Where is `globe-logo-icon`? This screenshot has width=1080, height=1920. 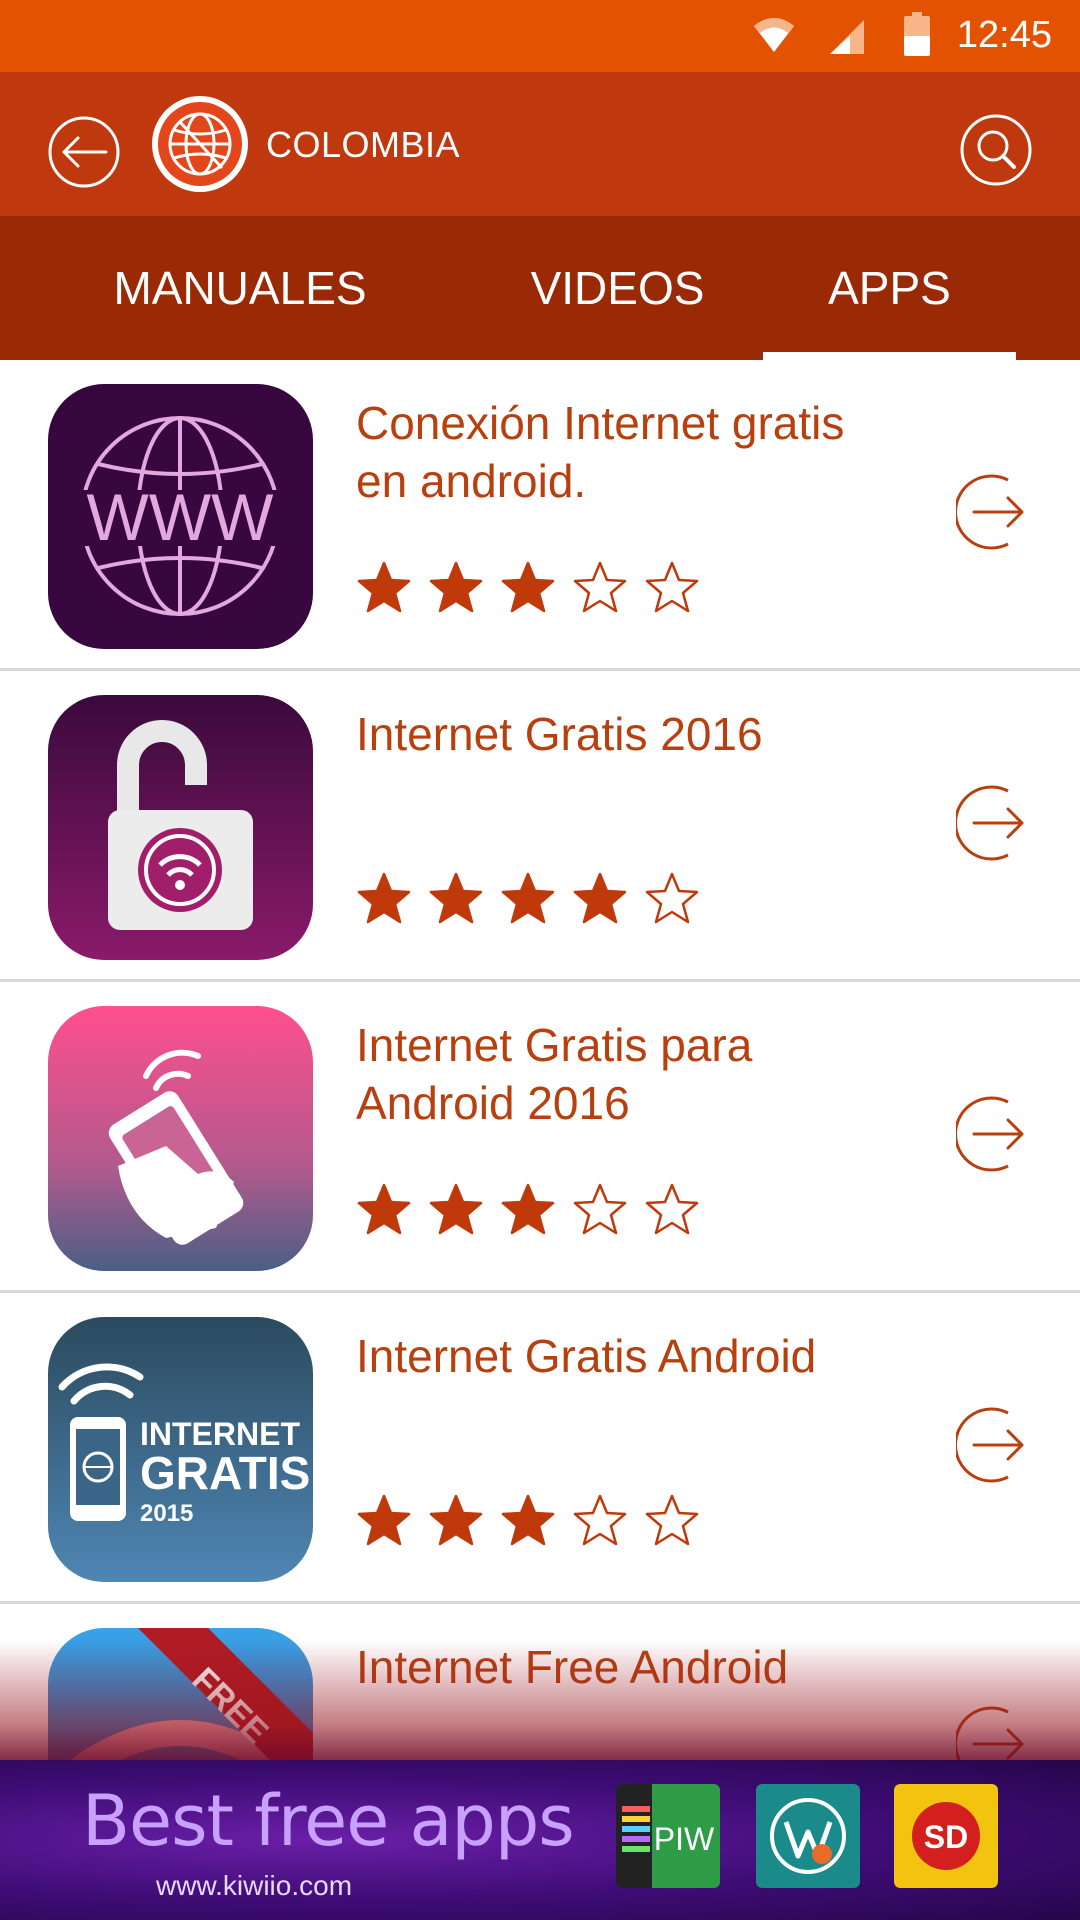 globe-logo-icon is located at coordinates (200, 144).